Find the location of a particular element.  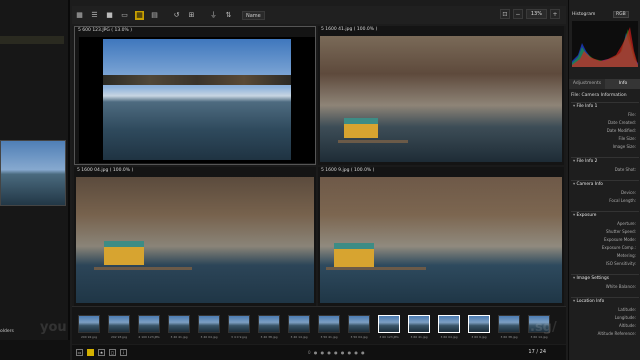

map-view-icon: ▤ is located at coordinates (154, 15).